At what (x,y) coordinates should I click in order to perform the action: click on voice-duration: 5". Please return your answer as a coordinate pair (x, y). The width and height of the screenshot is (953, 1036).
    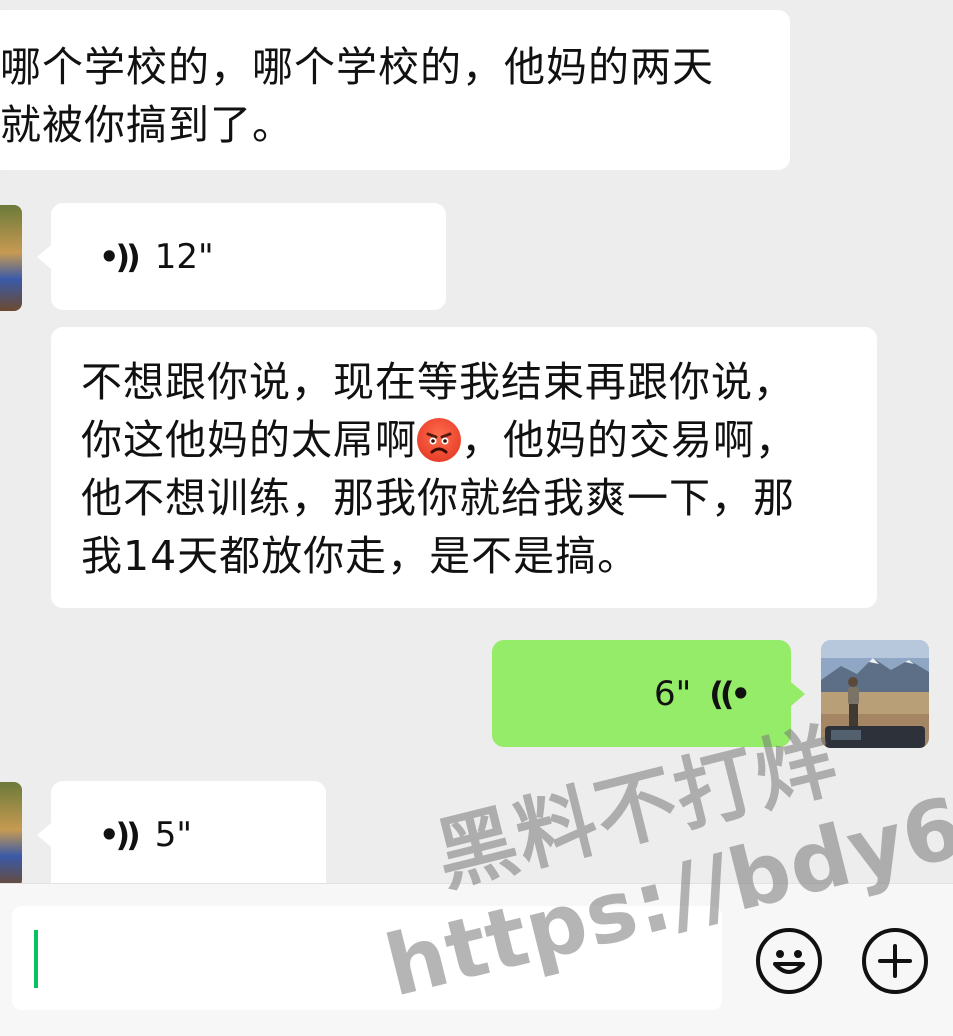
    Looking at the image, I should click on (173, 835).